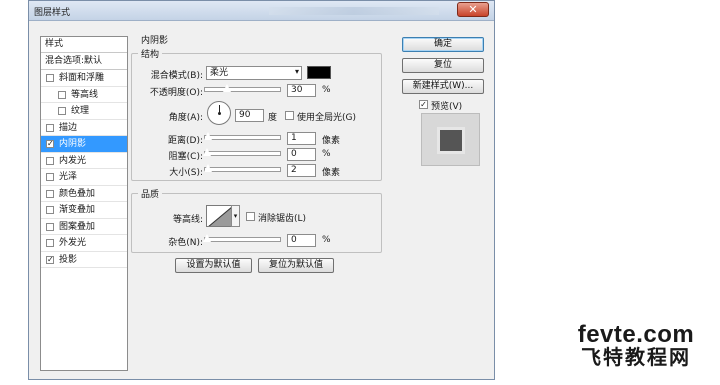 The height and width of the screenshot is (385, 720). I want to click on structure-title: 结构, so click(150, 53).